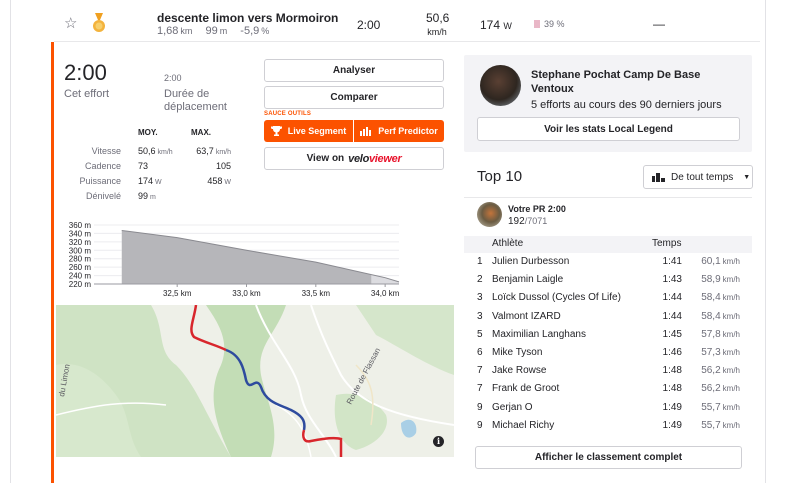 Image resolution: width=800 pixels, height=483 pixels. What do you see at coordinates (247, 18) in the screenshot?
I see `segment-name: descente limon vers Mormoiron` at bounding box center [247, 18].